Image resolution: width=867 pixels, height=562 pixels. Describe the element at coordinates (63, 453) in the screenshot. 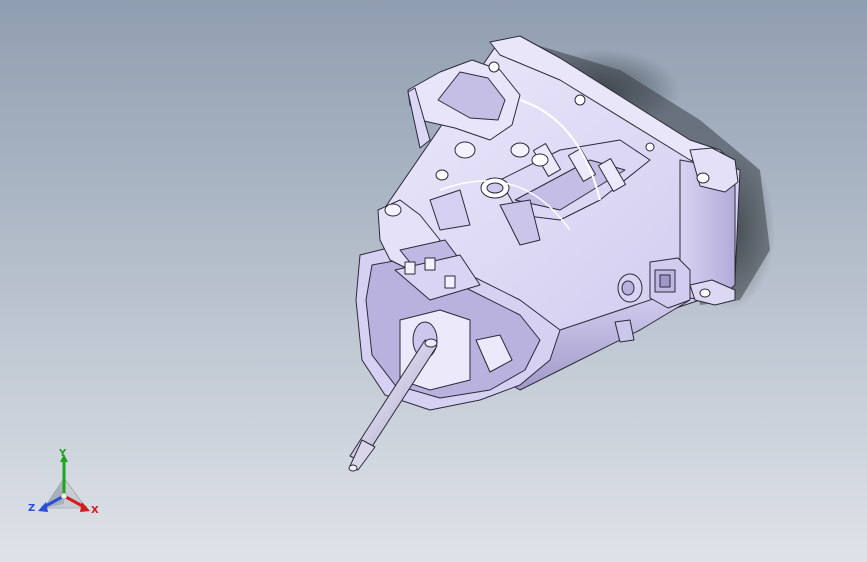

I see `y-axis-label: Y` at that location.